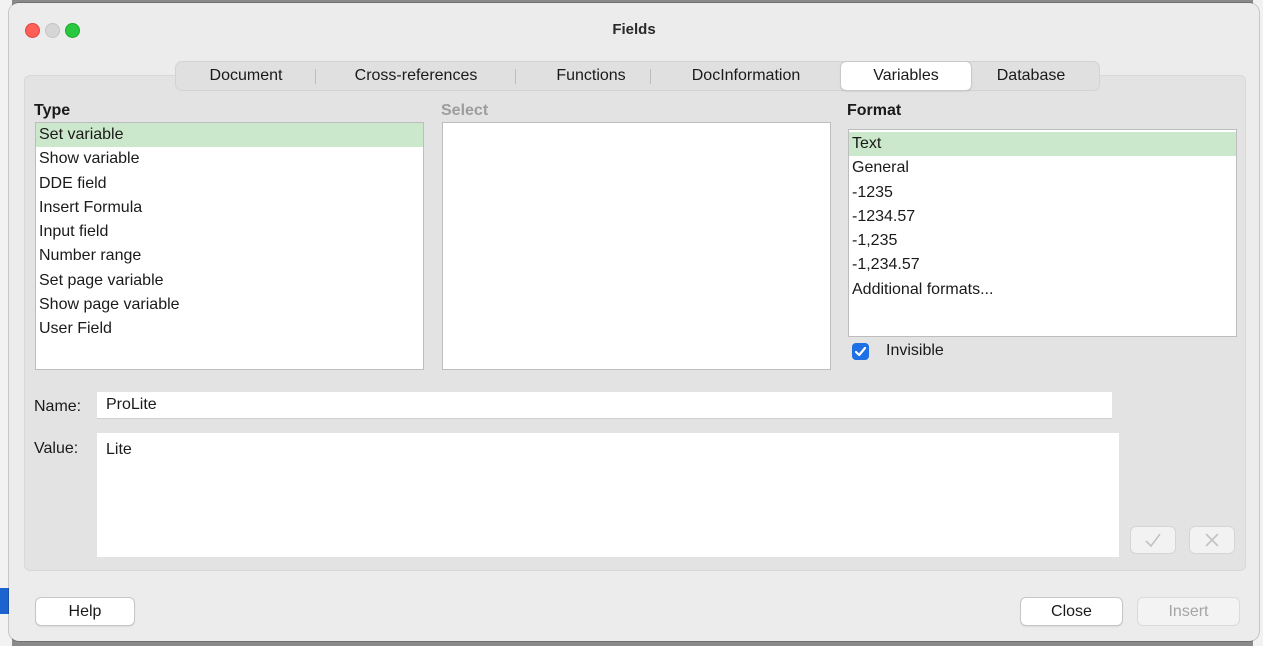  Describe the element at coordinates (229, 208) in the screenshot. I see `list-item: Insert Formula` at that location.